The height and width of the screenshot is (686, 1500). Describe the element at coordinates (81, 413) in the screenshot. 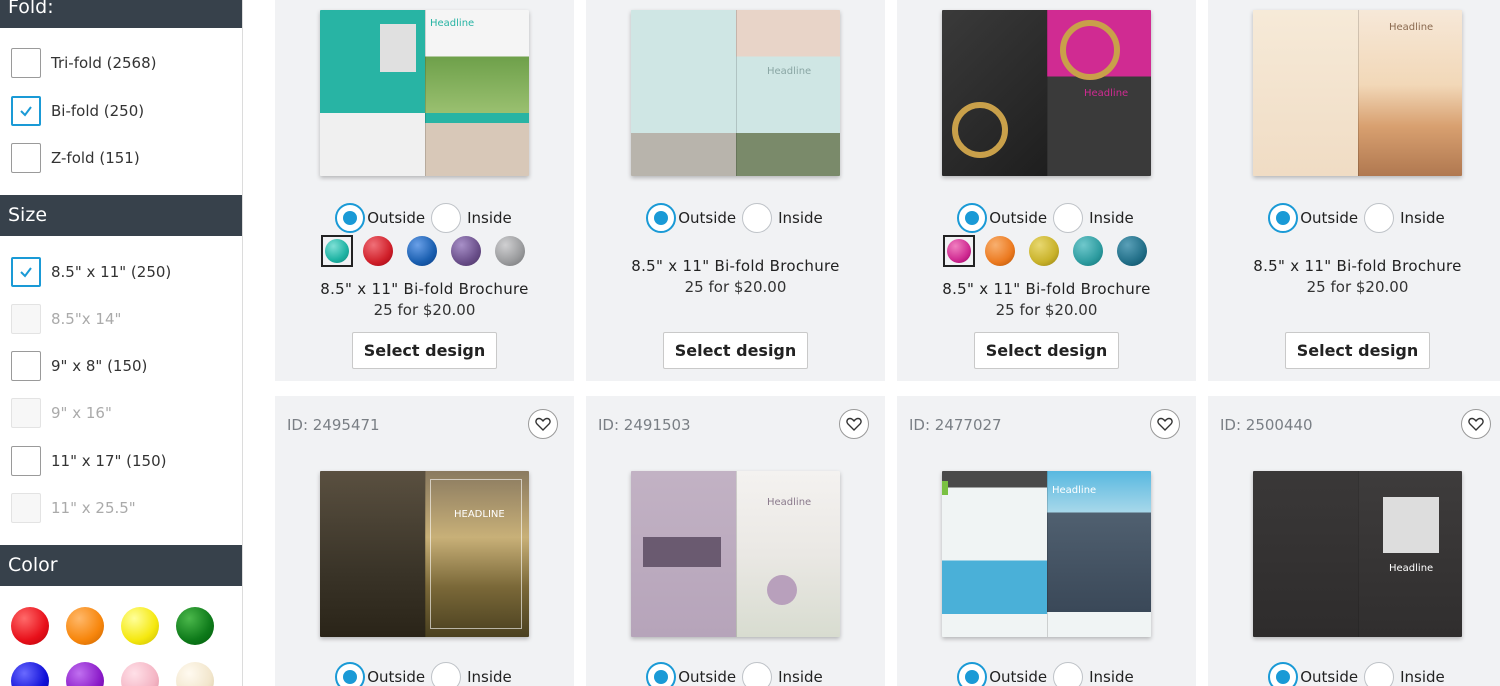

I see `option-label: 9" x 16"` at that location.